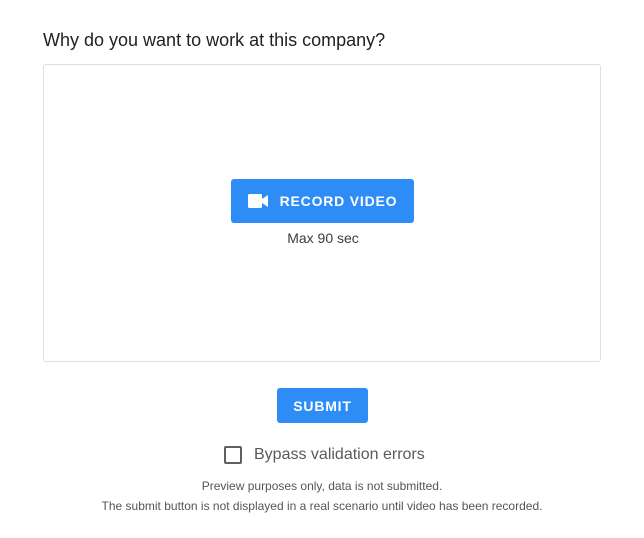 Image resolution: width=644 pixels, height=538 pixels. I want to click on record-video-button: RECORD VIDEO, so click(322, 201).